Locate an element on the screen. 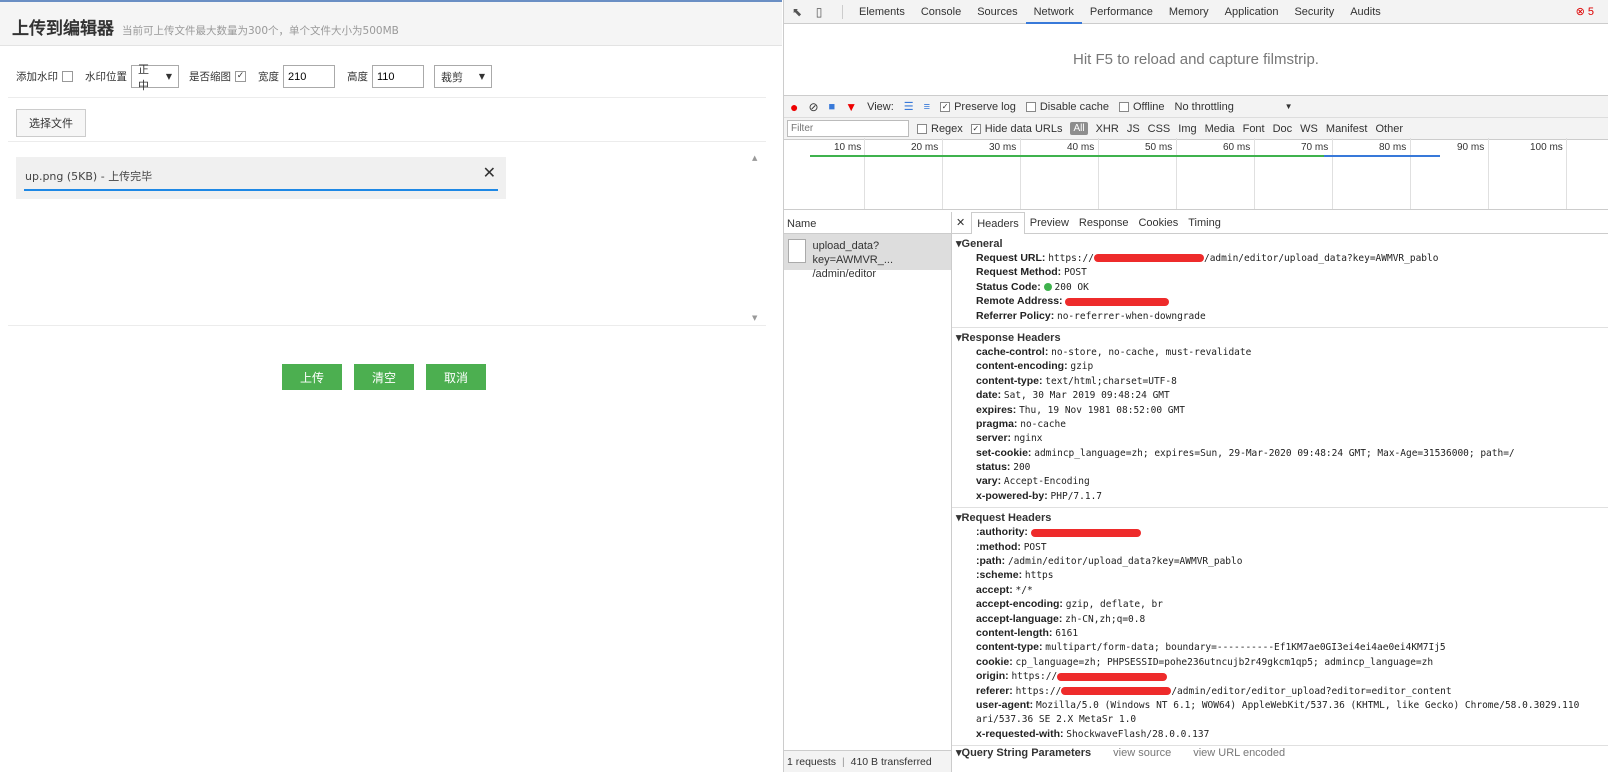 This screenshot has height=772, width=1608. clear-button: 清空 is located at coordinates (384, 377).